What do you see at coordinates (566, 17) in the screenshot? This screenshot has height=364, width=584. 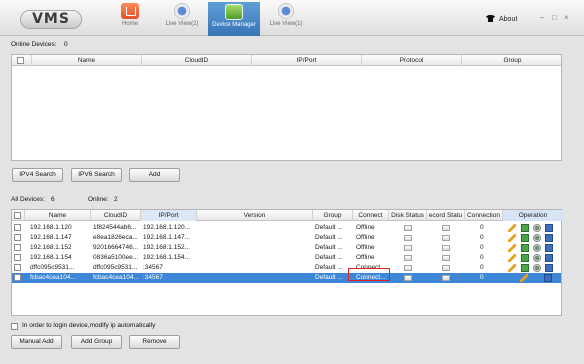 I see `close-button: ×` at bounding box center [566, 17].